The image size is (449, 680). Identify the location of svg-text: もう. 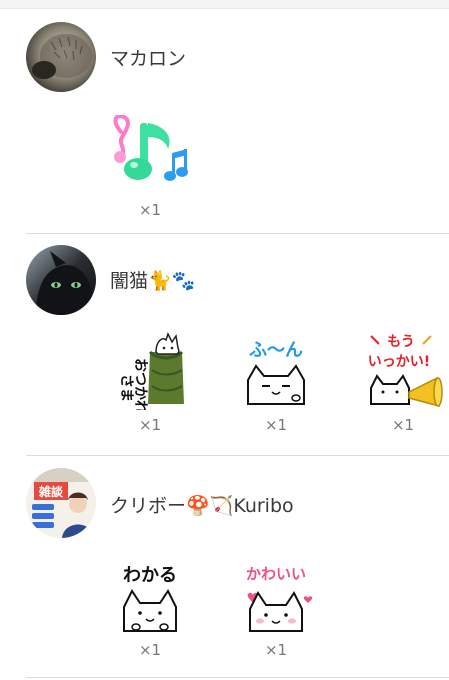
(401, 342).